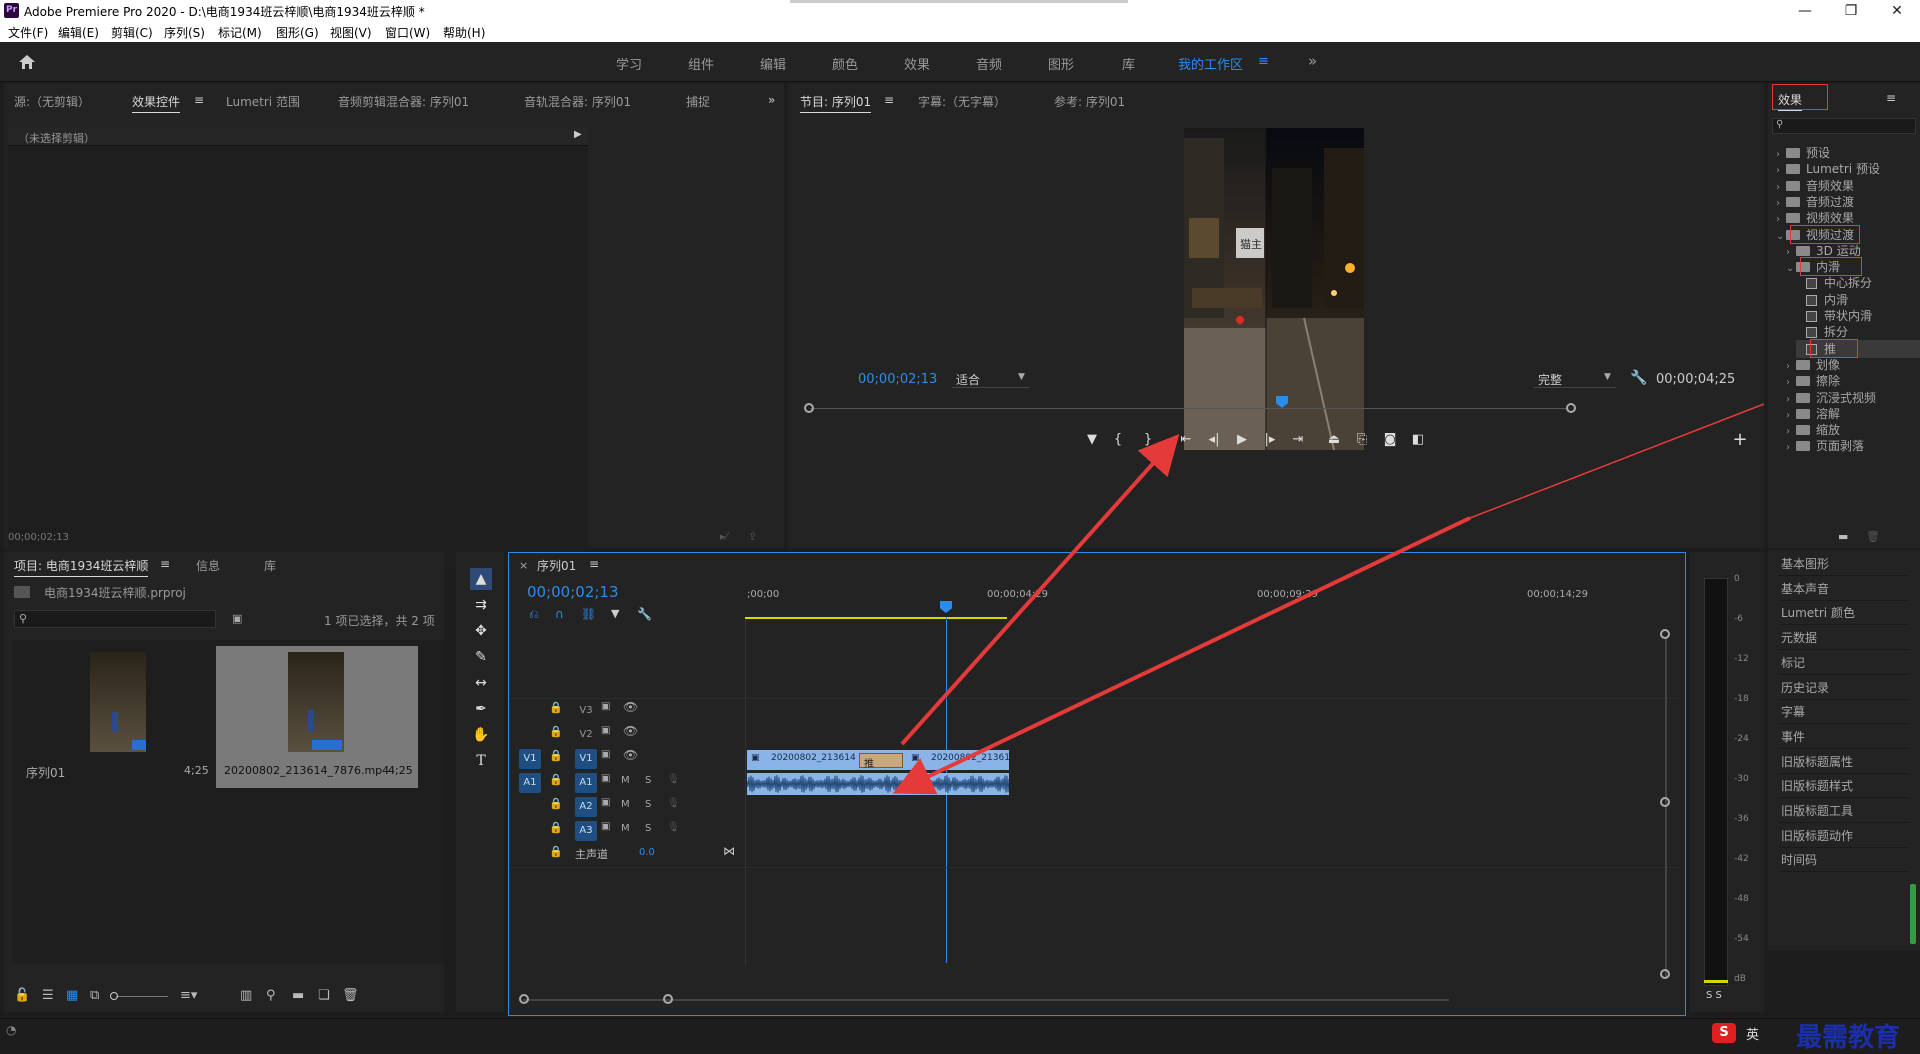 The height and width of the screenshot is (1054, 1920). What do you see at coordinates (1617, 461) in the screenshot?
I see `arrow-from-effect` at bounding box center [1617, 461].